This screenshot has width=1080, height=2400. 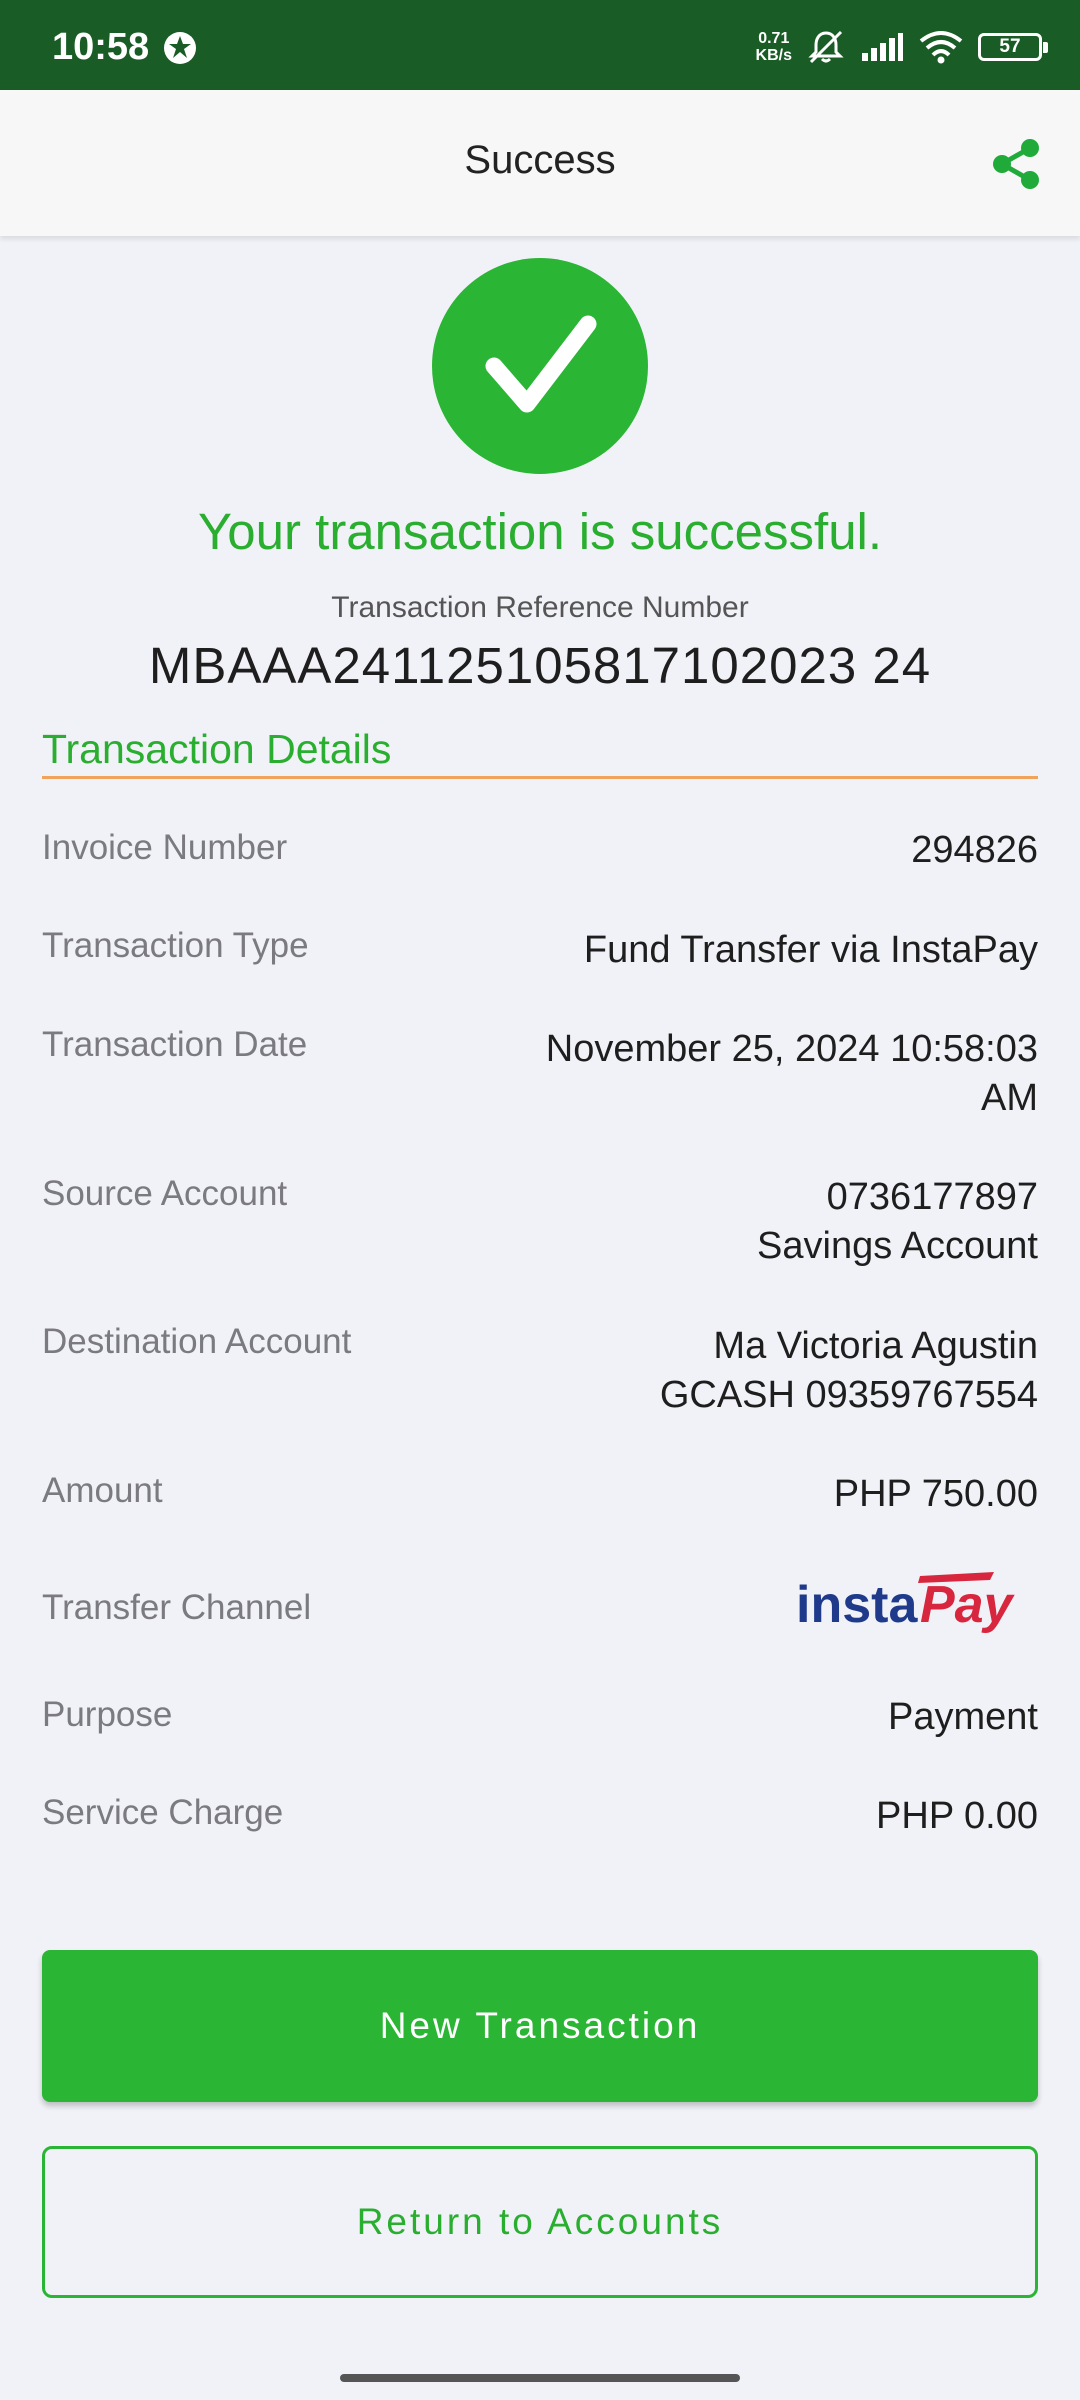 I want to click on status-icons: 0.71 KB/s 57, so click(x=902, y=47).